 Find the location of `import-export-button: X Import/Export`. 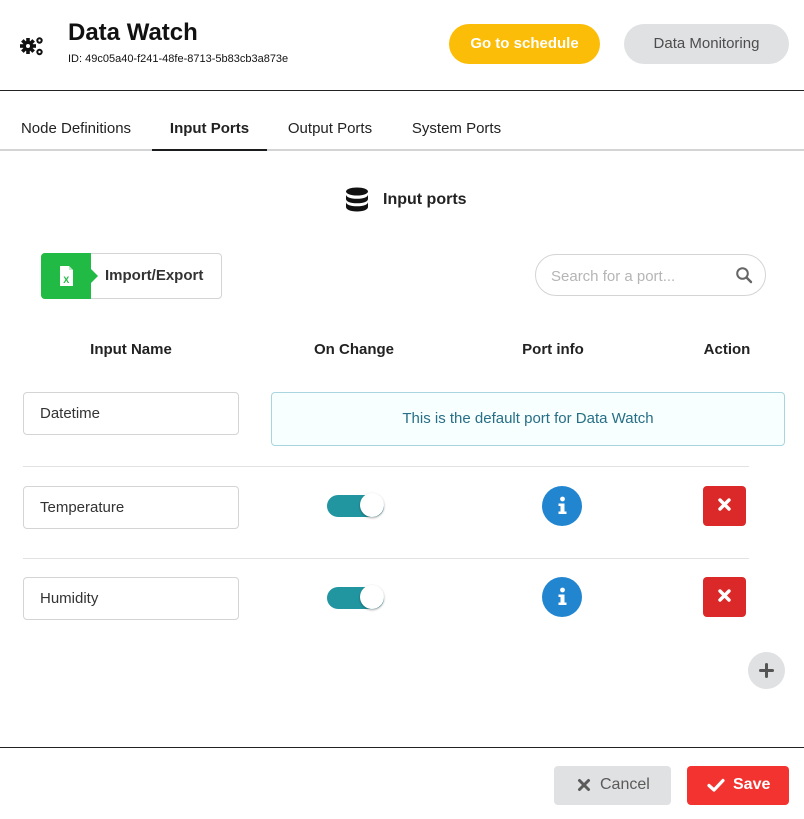

import-export-button: X Import/Export is located at coordinates (131, 276).